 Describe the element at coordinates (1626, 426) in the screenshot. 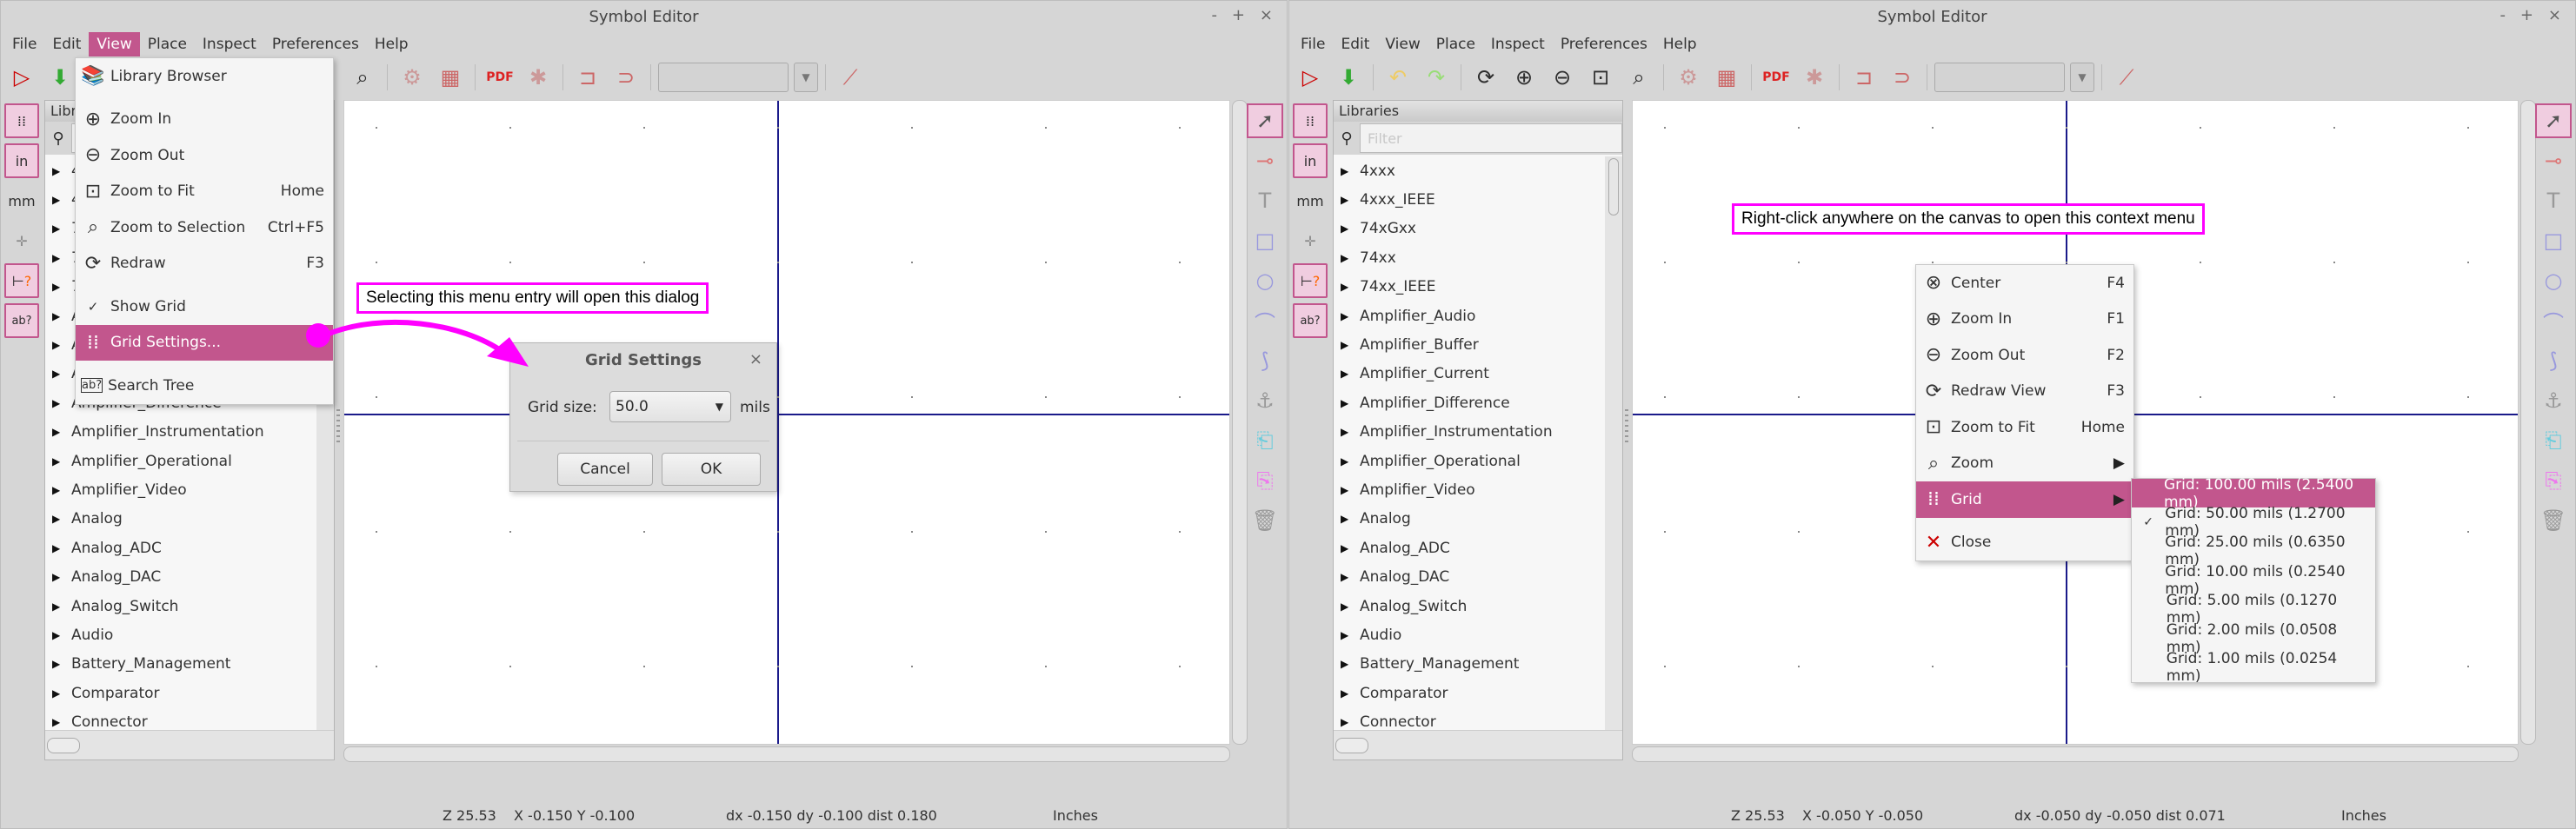

I see `panel-splitter` at that location.